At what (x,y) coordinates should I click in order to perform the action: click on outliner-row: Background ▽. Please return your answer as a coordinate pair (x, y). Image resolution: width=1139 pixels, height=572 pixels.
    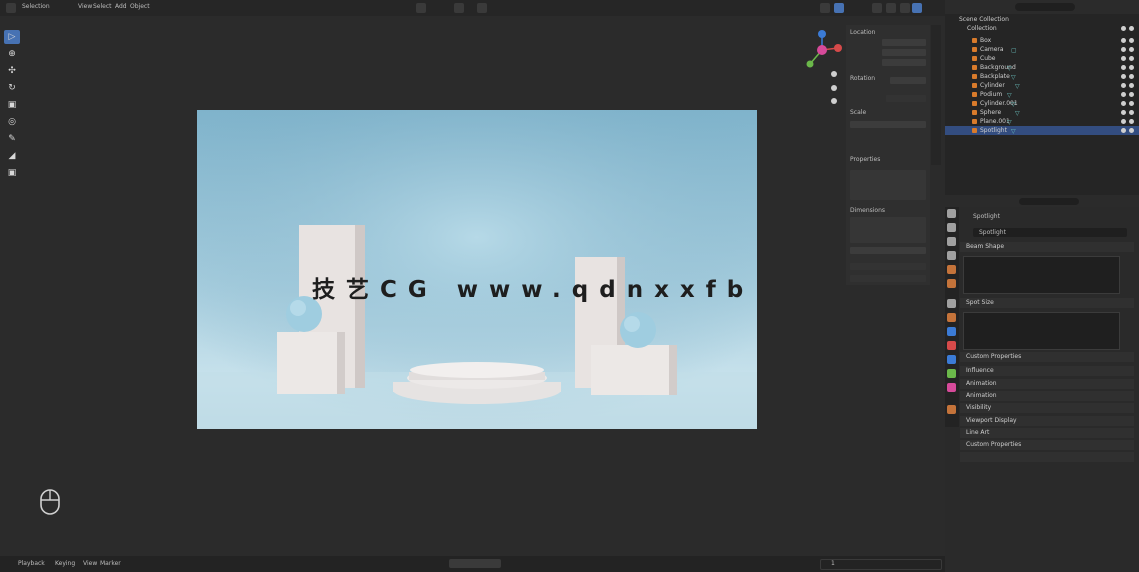
    Looking at the image, I should click on (1042, 67).